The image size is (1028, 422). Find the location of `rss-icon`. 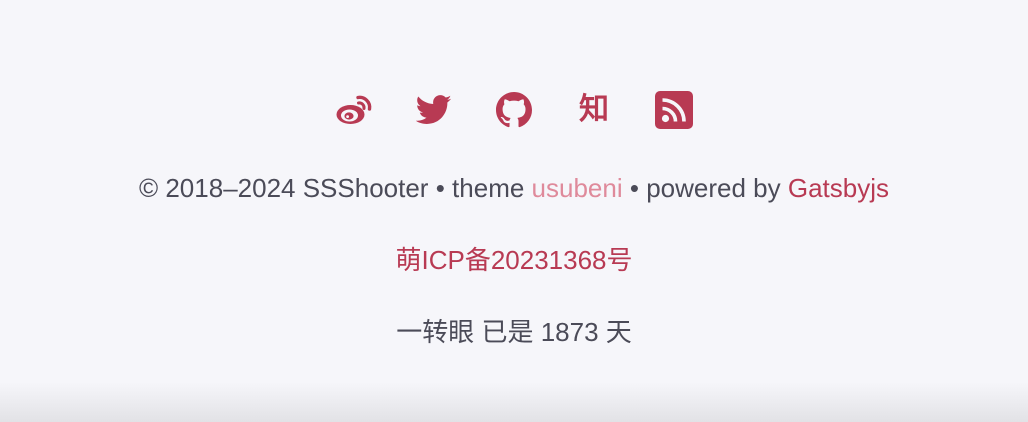

rss-icon is located at coordinates (674, 110).